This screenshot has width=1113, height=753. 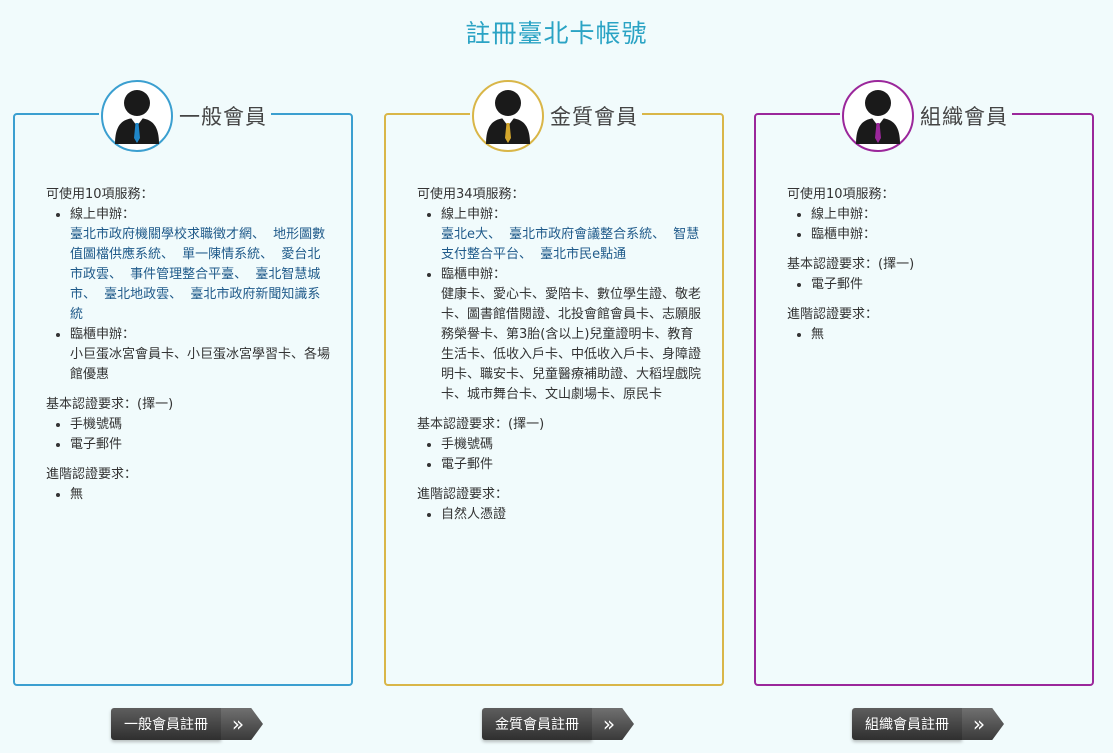 What do you see at coordinates (143, 294) in the screenshot?
I see `service-link: 臺北地政雲、` at bounding box center [143, 294].